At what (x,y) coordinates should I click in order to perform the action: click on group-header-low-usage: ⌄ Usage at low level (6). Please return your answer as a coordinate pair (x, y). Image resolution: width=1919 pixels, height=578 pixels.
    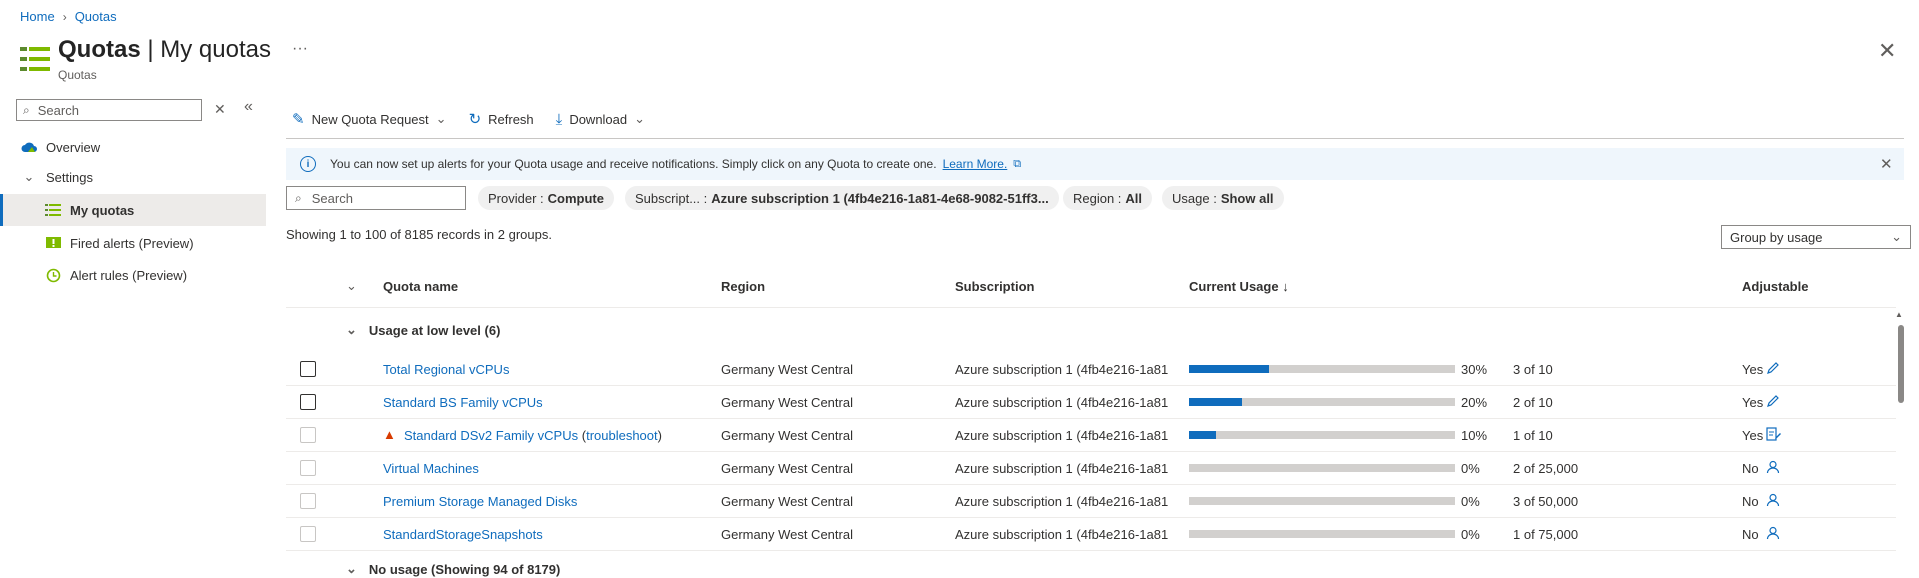
    Looking at the image, I should click on (423, 330).